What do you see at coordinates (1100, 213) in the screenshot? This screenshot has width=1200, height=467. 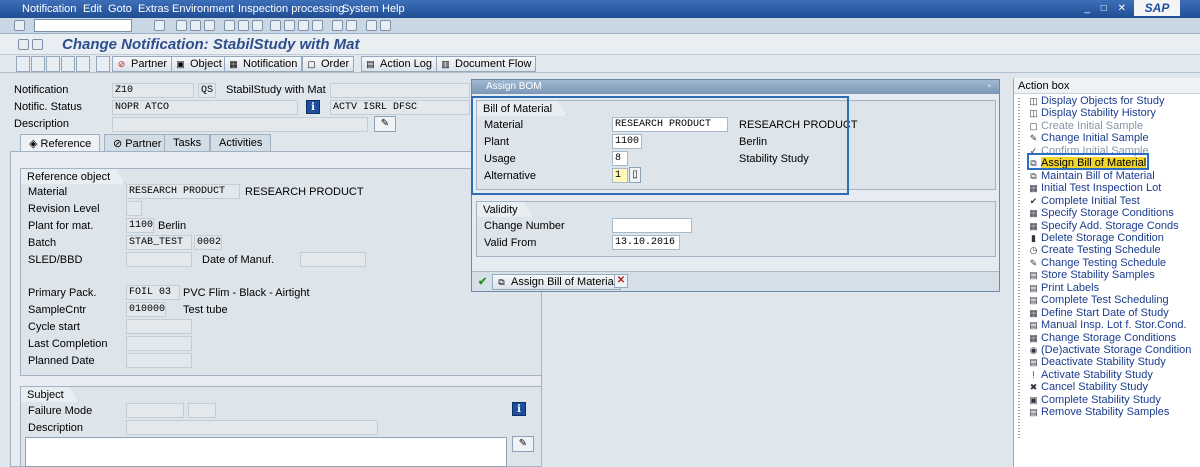 I see `action-specify-storage-conditions: ▦ Specify Storage Conditions` at bounding box center [1100, 213].